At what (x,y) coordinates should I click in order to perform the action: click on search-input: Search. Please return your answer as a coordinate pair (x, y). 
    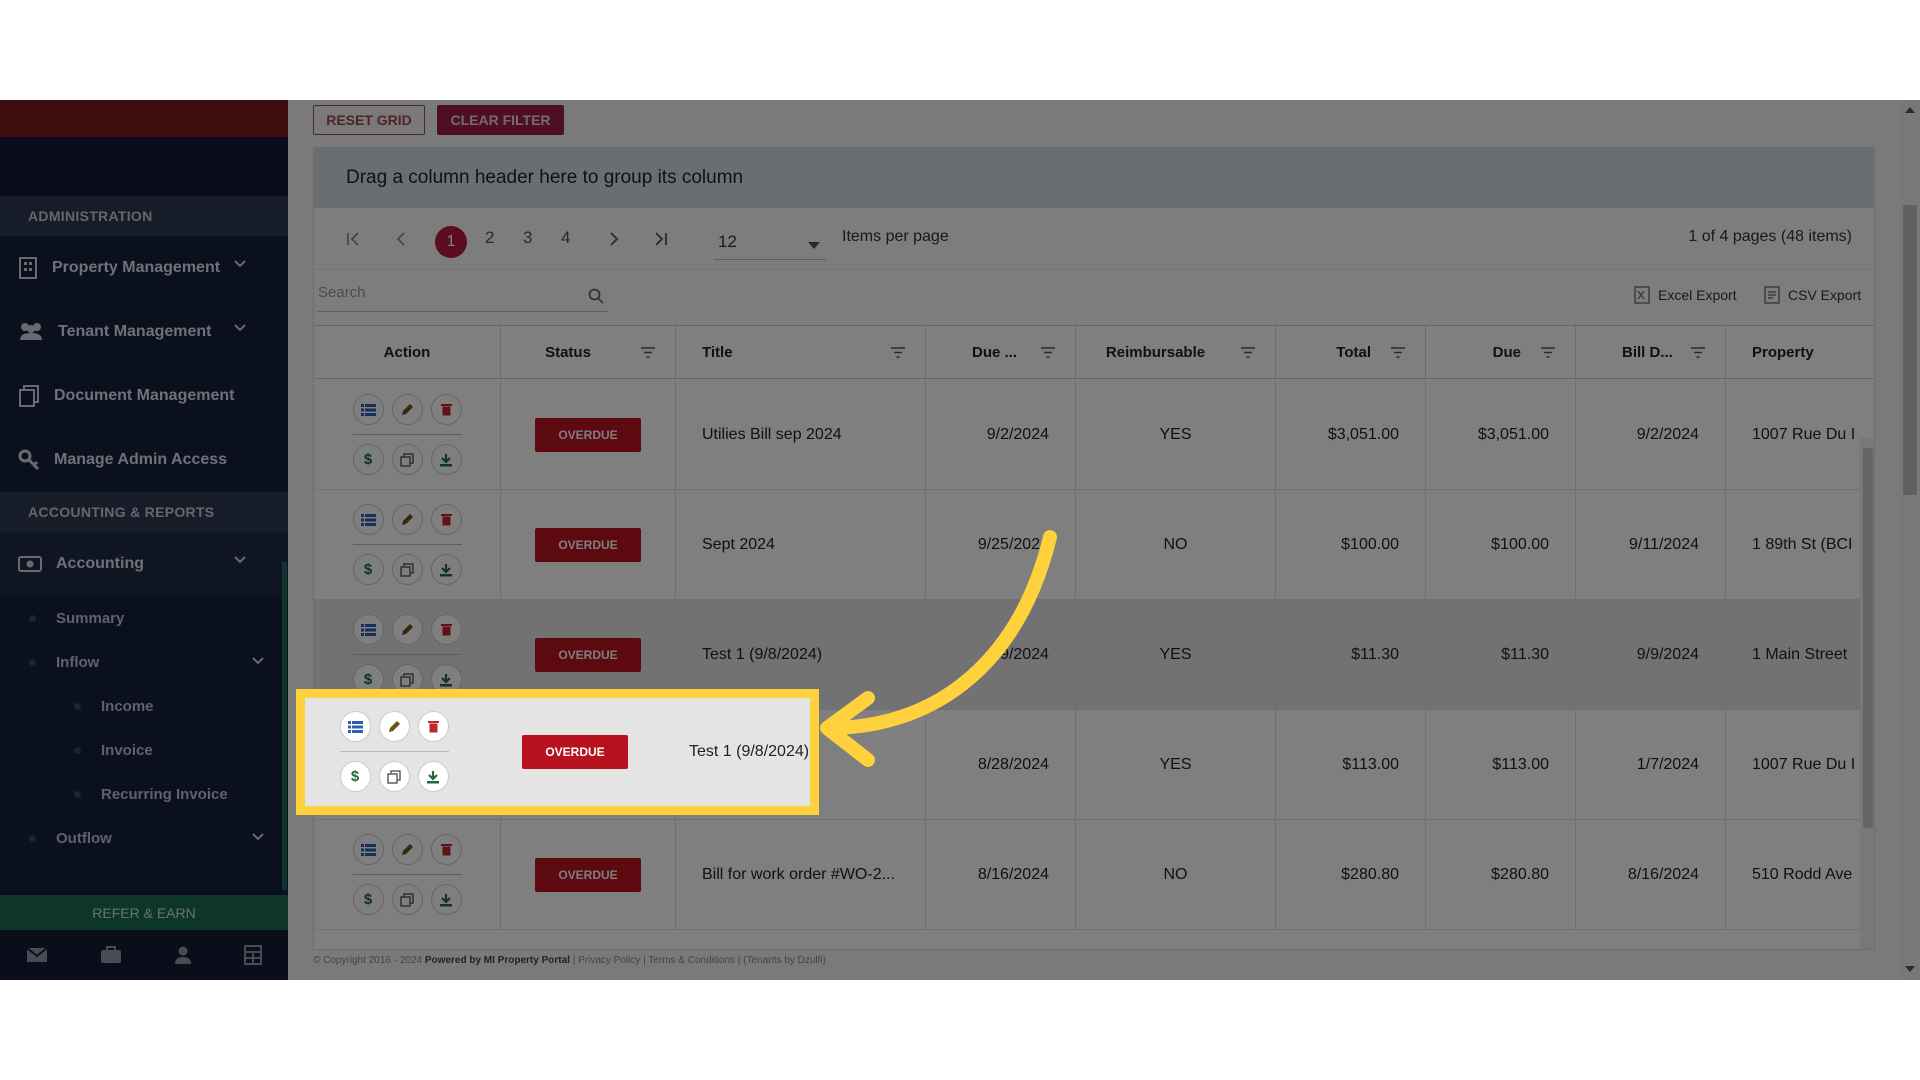
    Looking at the image, I should click on (463, 295).